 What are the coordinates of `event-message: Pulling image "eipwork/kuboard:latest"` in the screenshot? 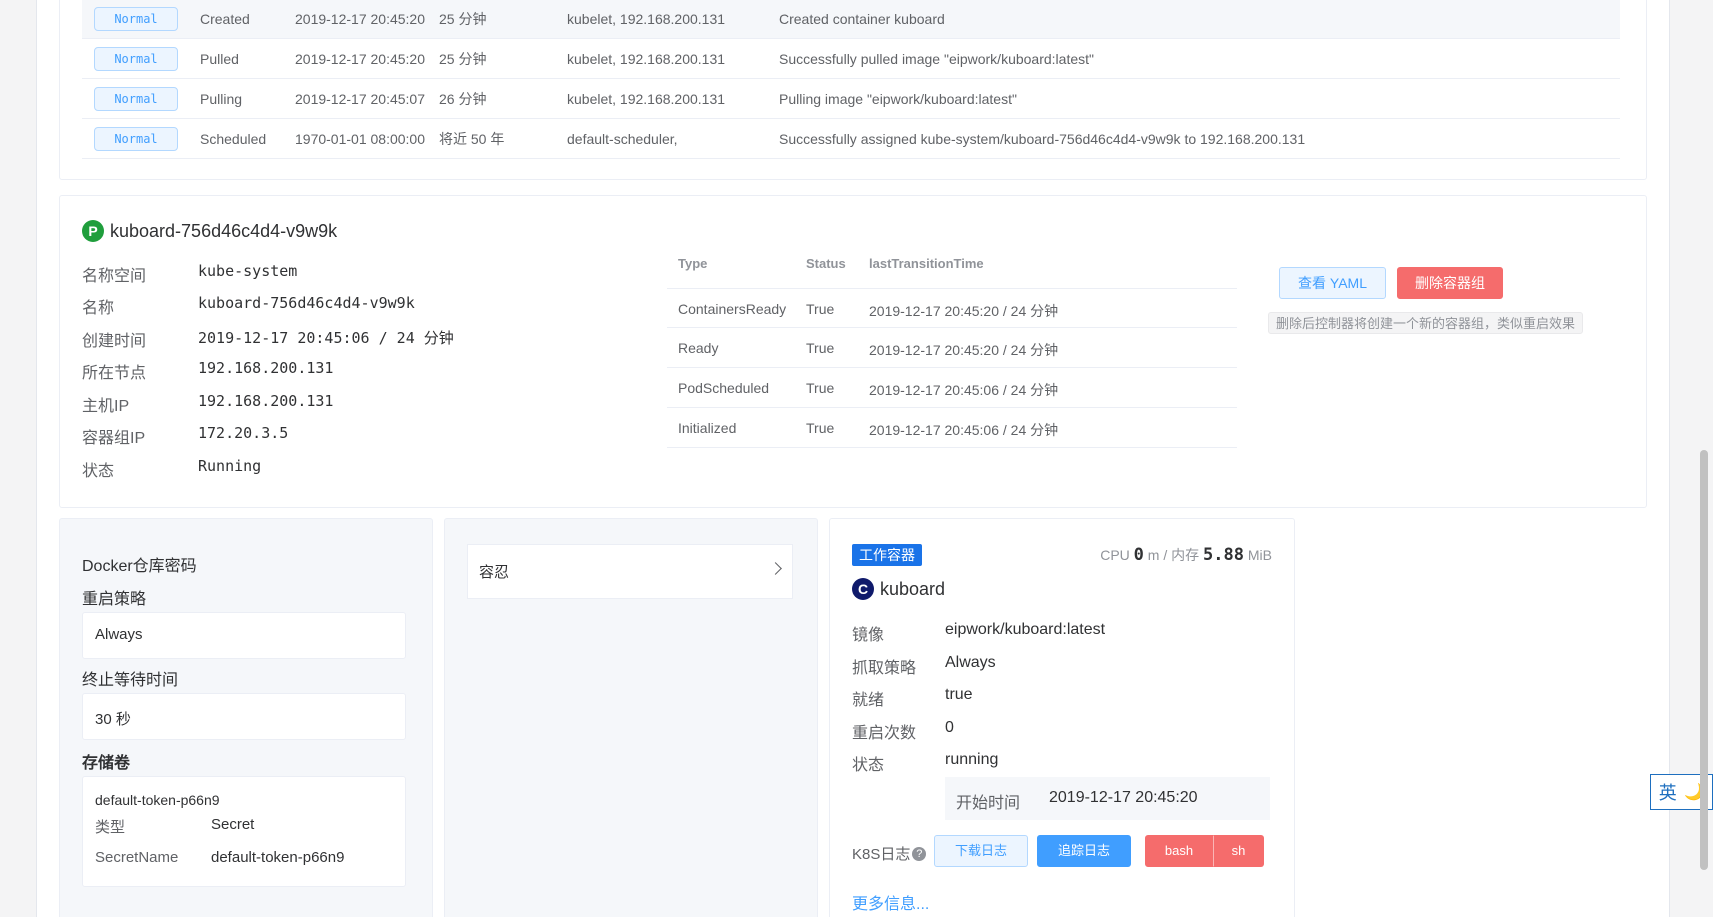 It's located at (898, 98).